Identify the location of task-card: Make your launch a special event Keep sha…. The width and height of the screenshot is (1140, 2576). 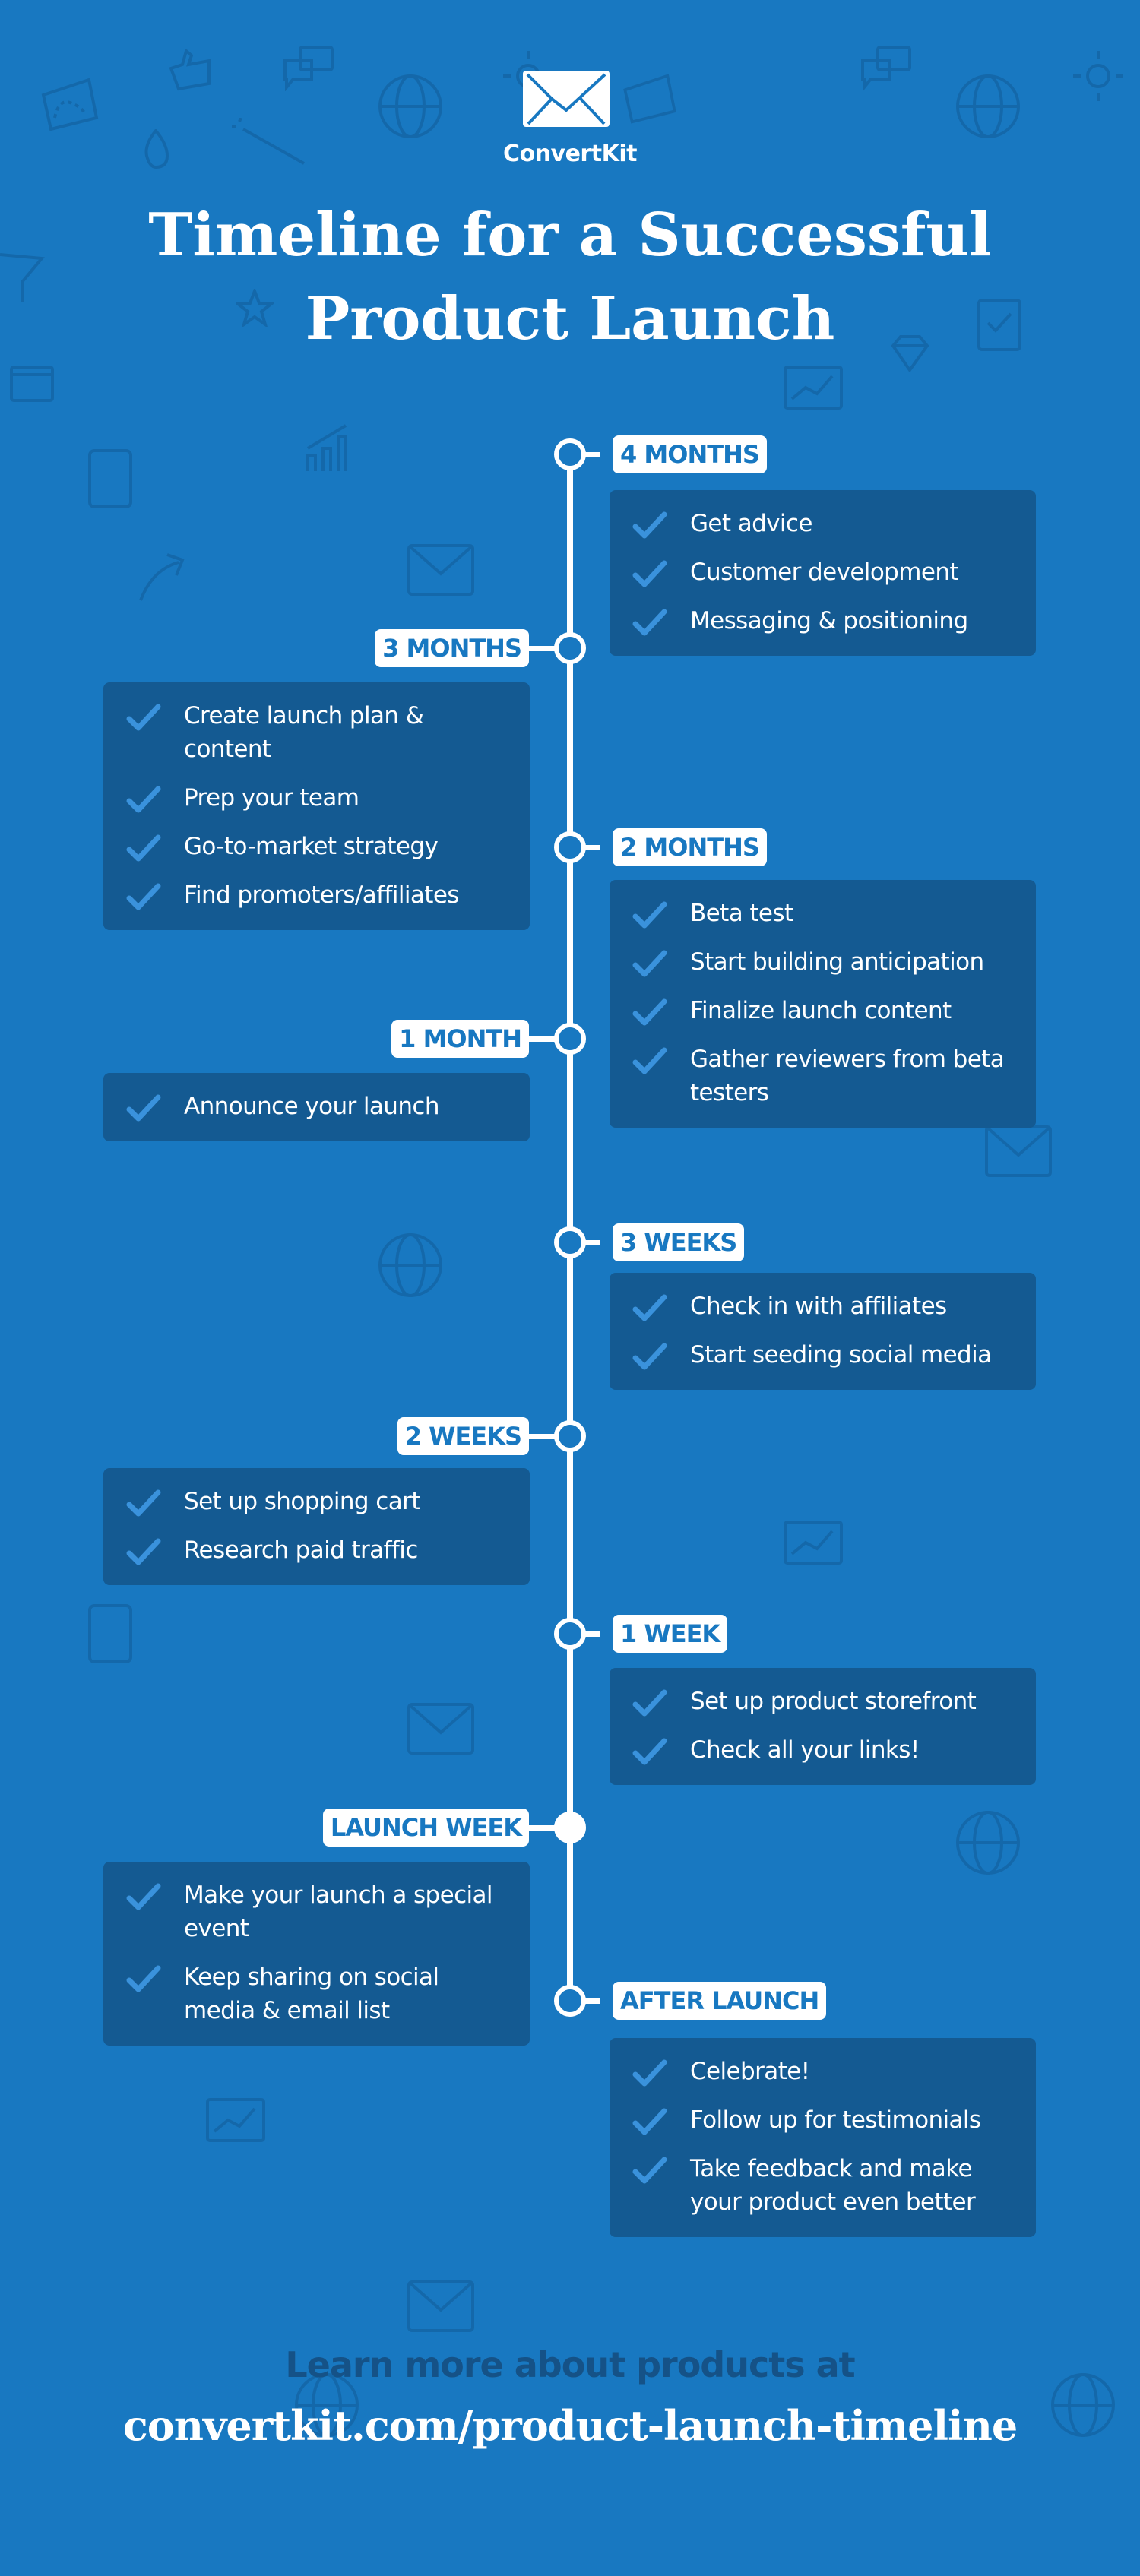
(316, 1954).